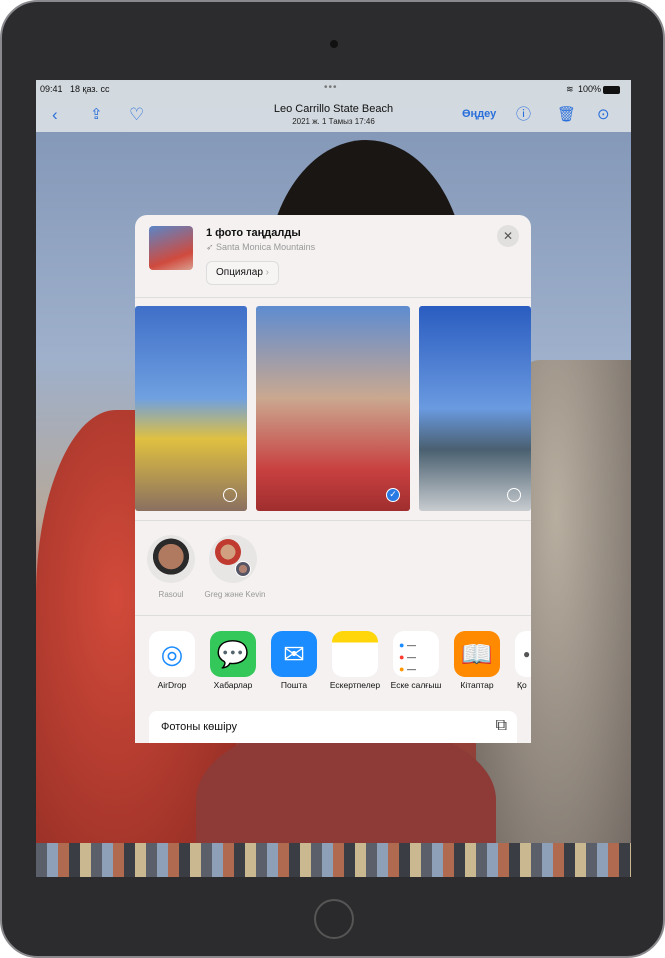 The image size is (665, 958). Describe the element at coordinates (51, 89) in the screenshot. I see `status-time: 09:41` at that location.